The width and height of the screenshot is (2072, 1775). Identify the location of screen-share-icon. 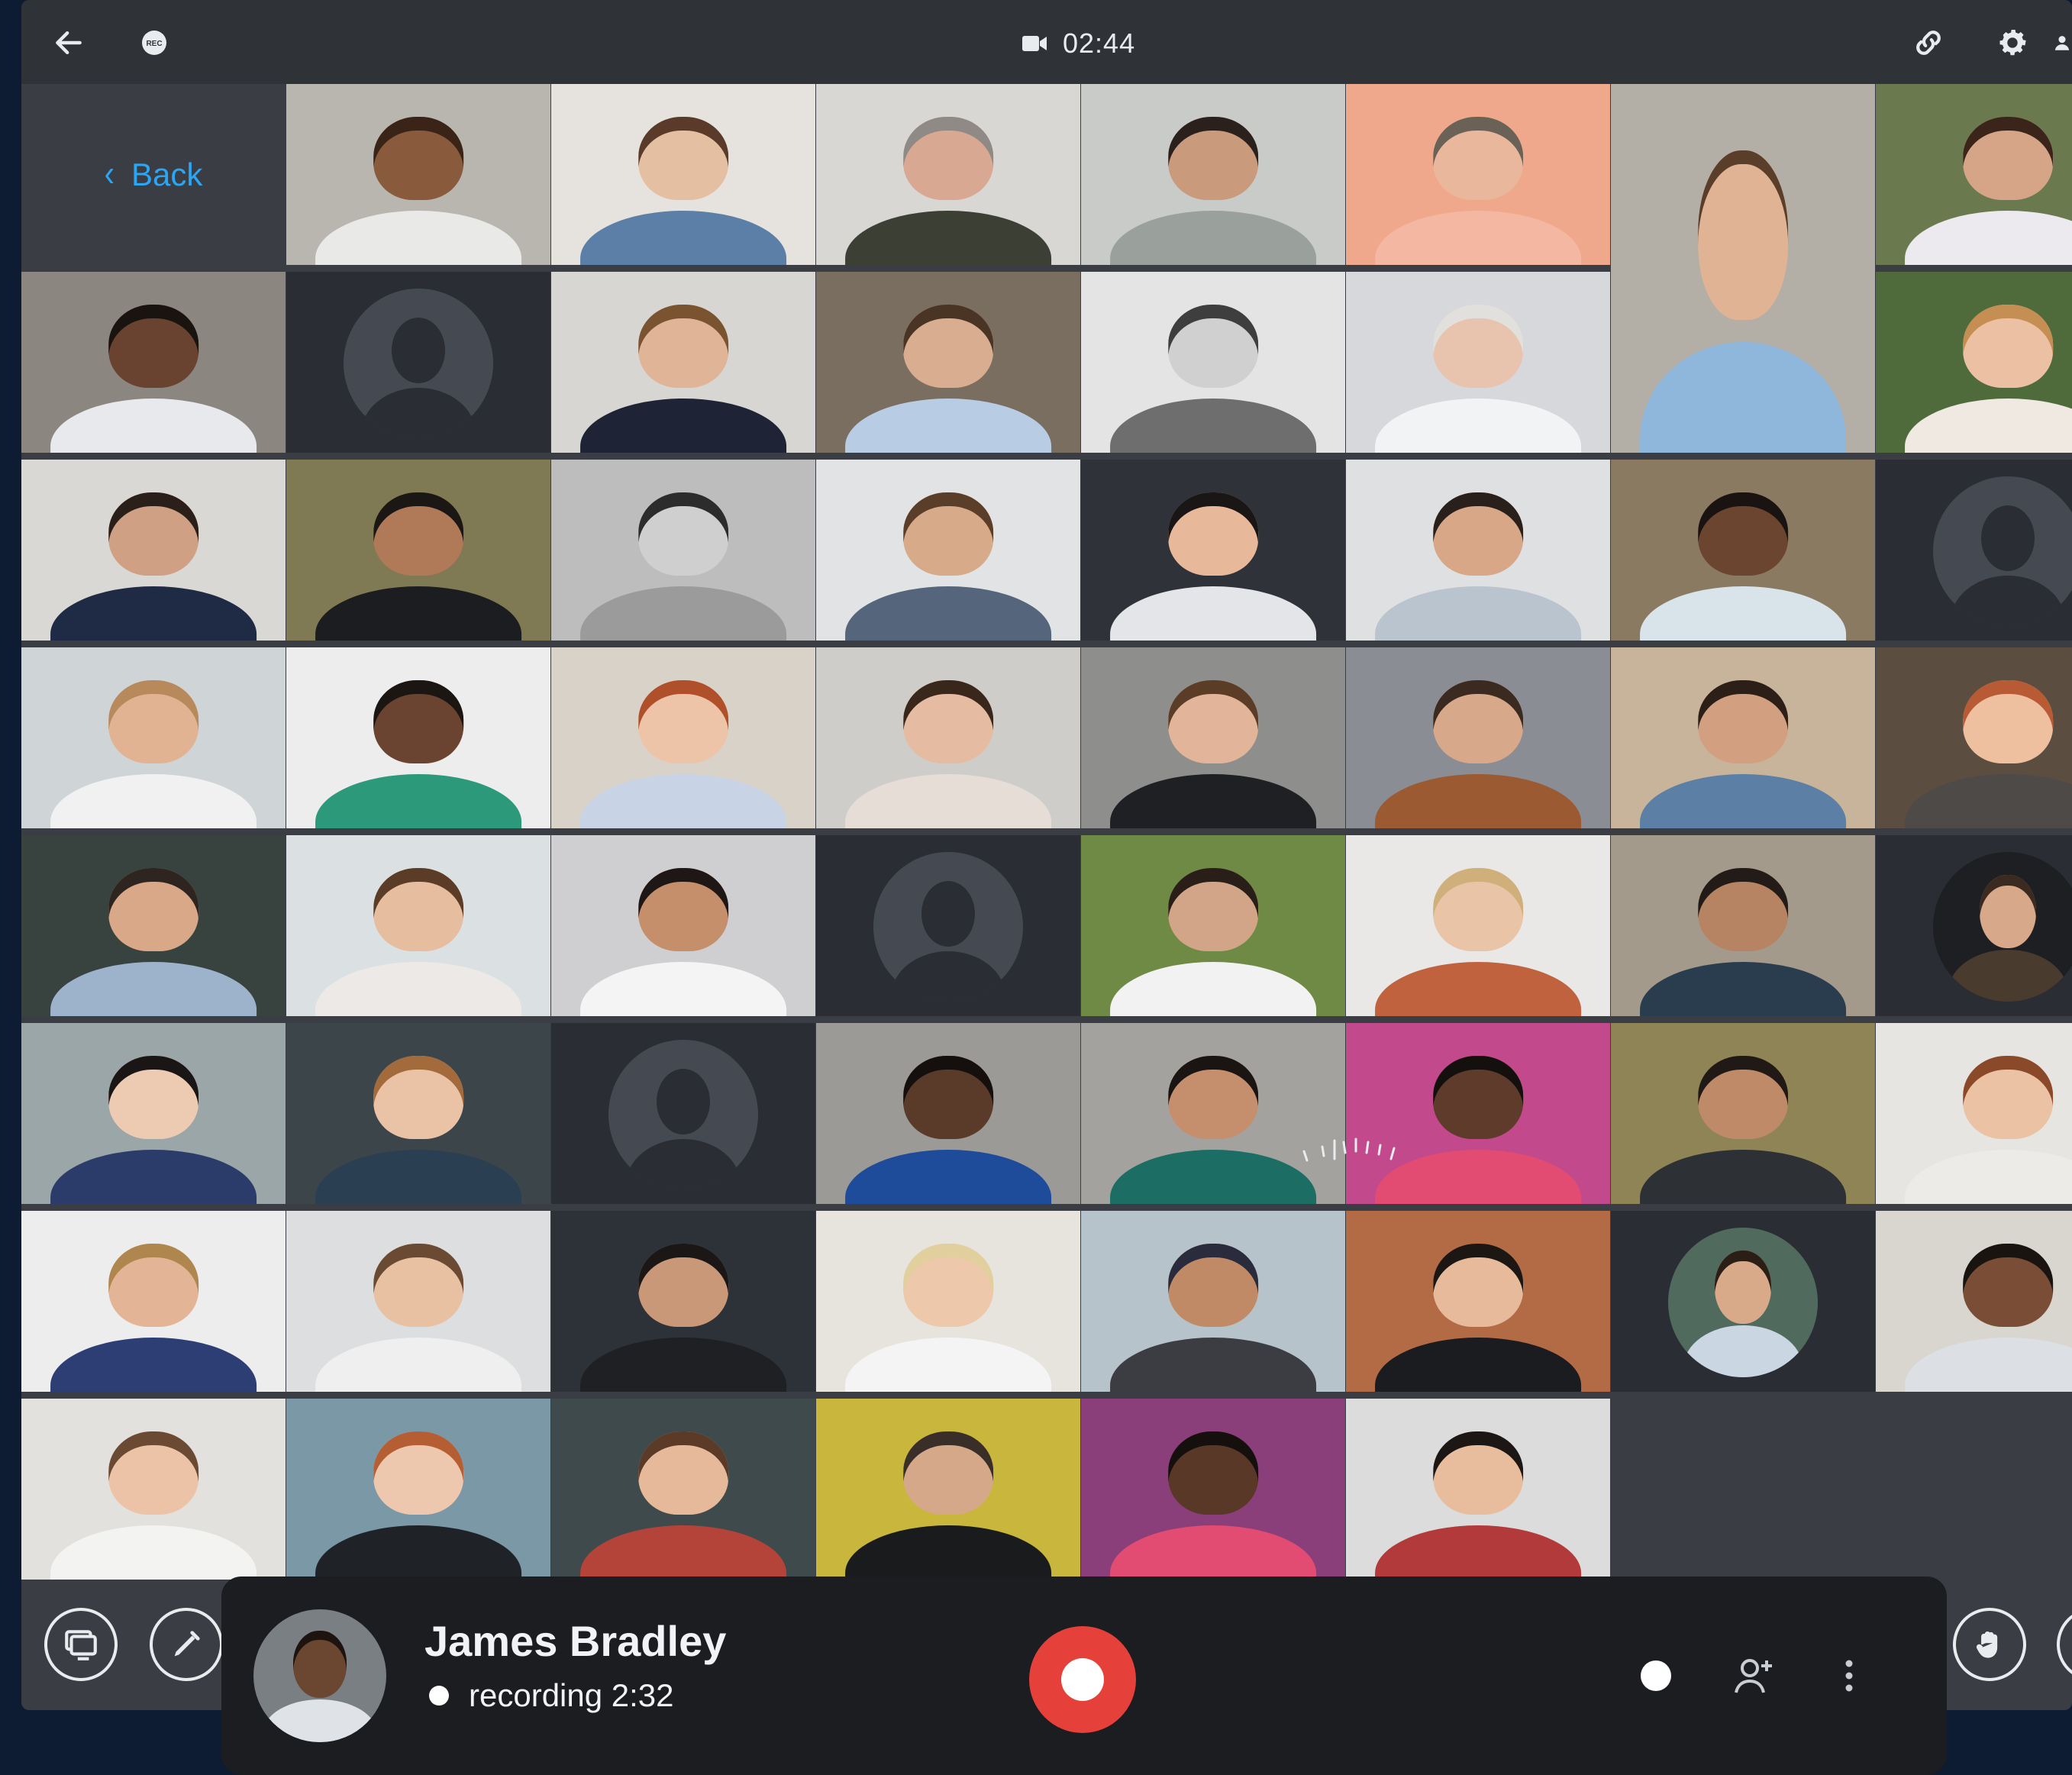
(81, 1645).